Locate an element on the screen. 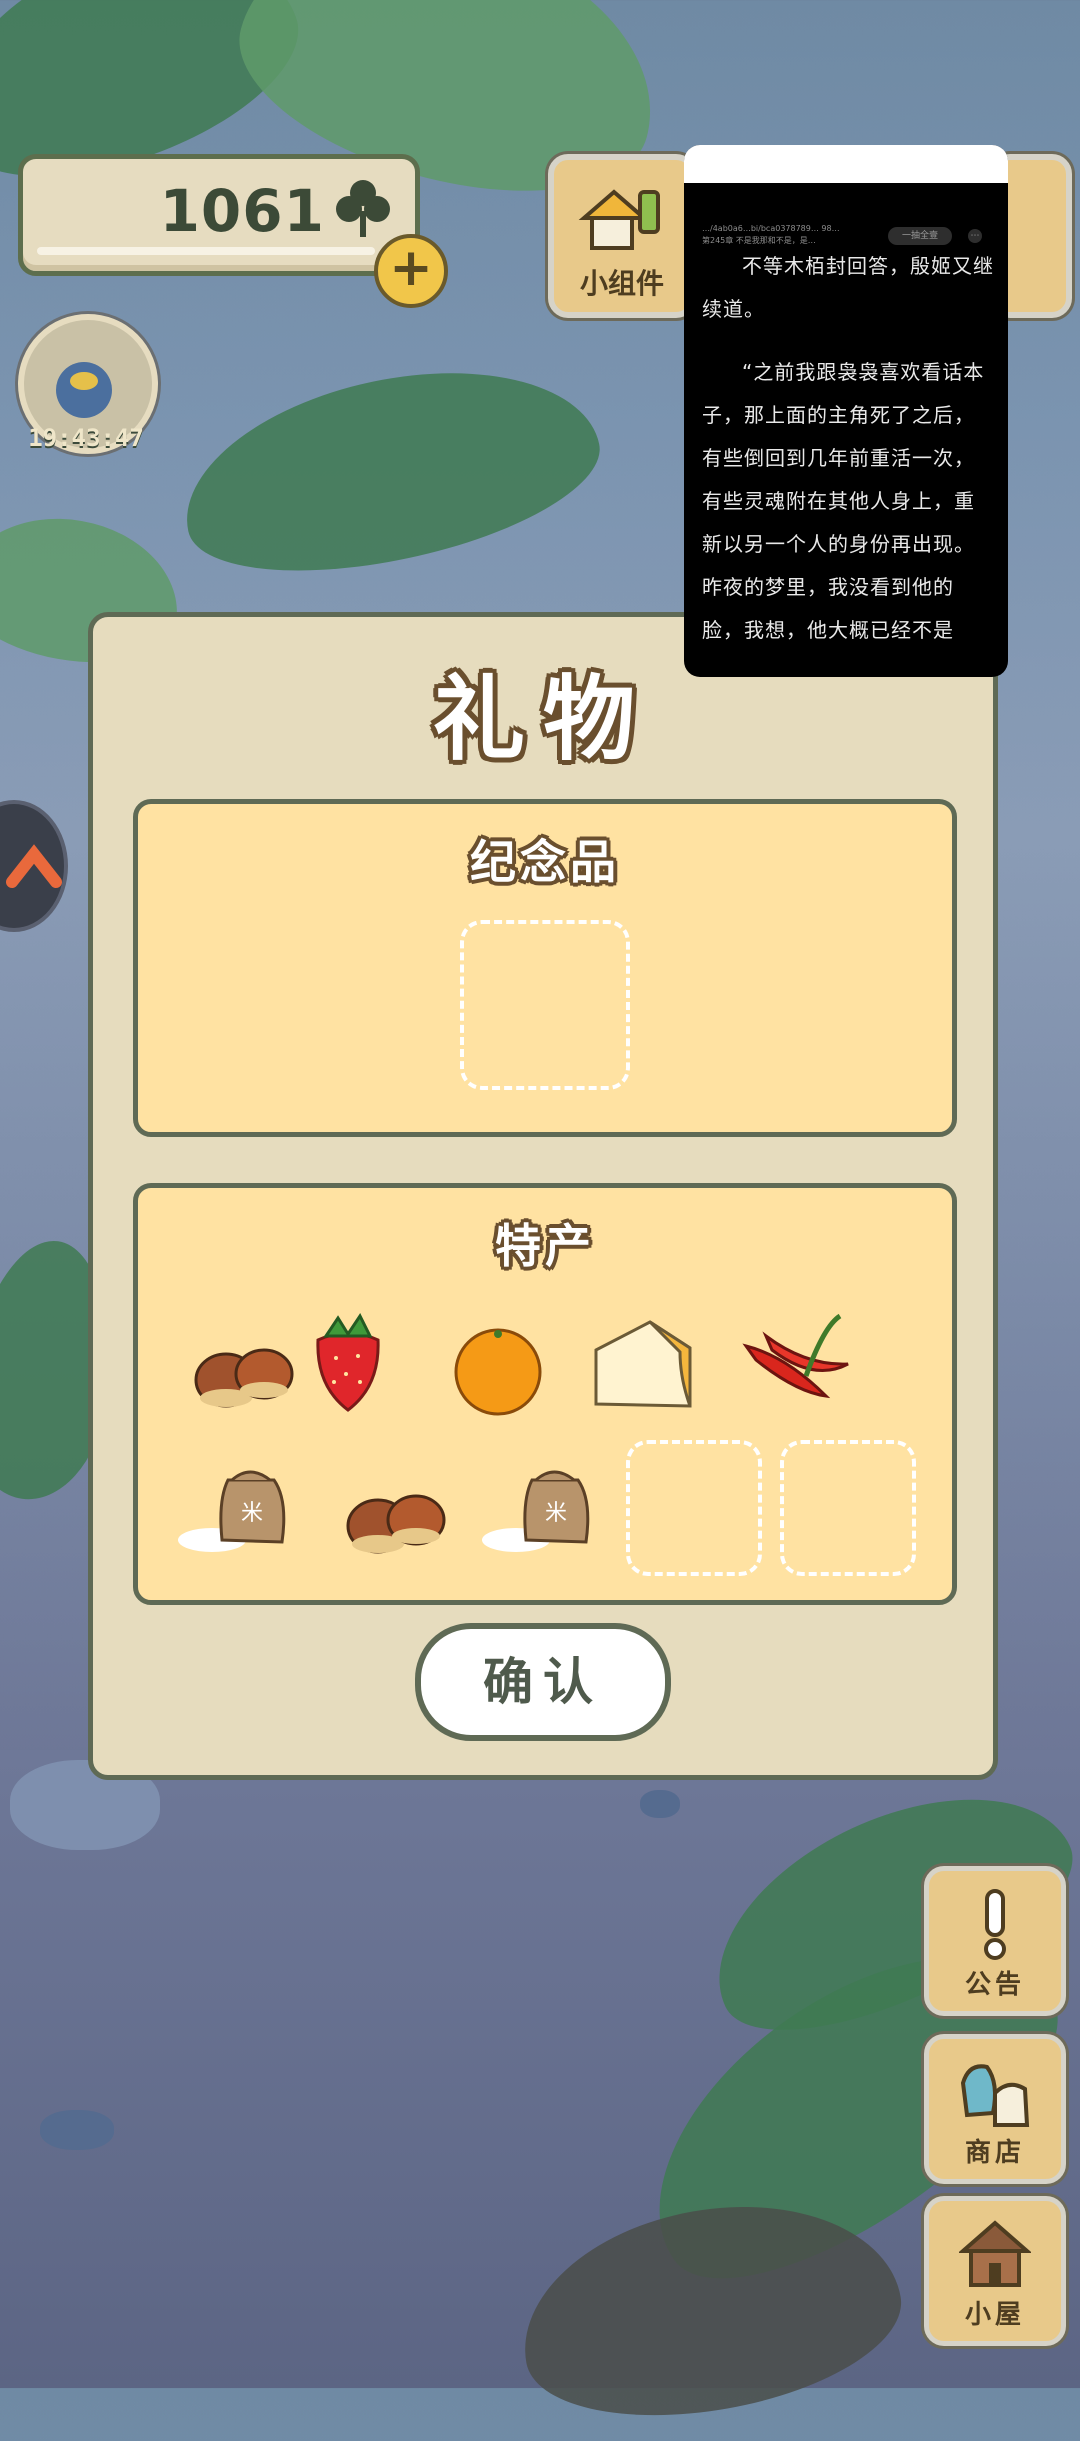  chili-pepper-item is located at coordinates (796, 1361).